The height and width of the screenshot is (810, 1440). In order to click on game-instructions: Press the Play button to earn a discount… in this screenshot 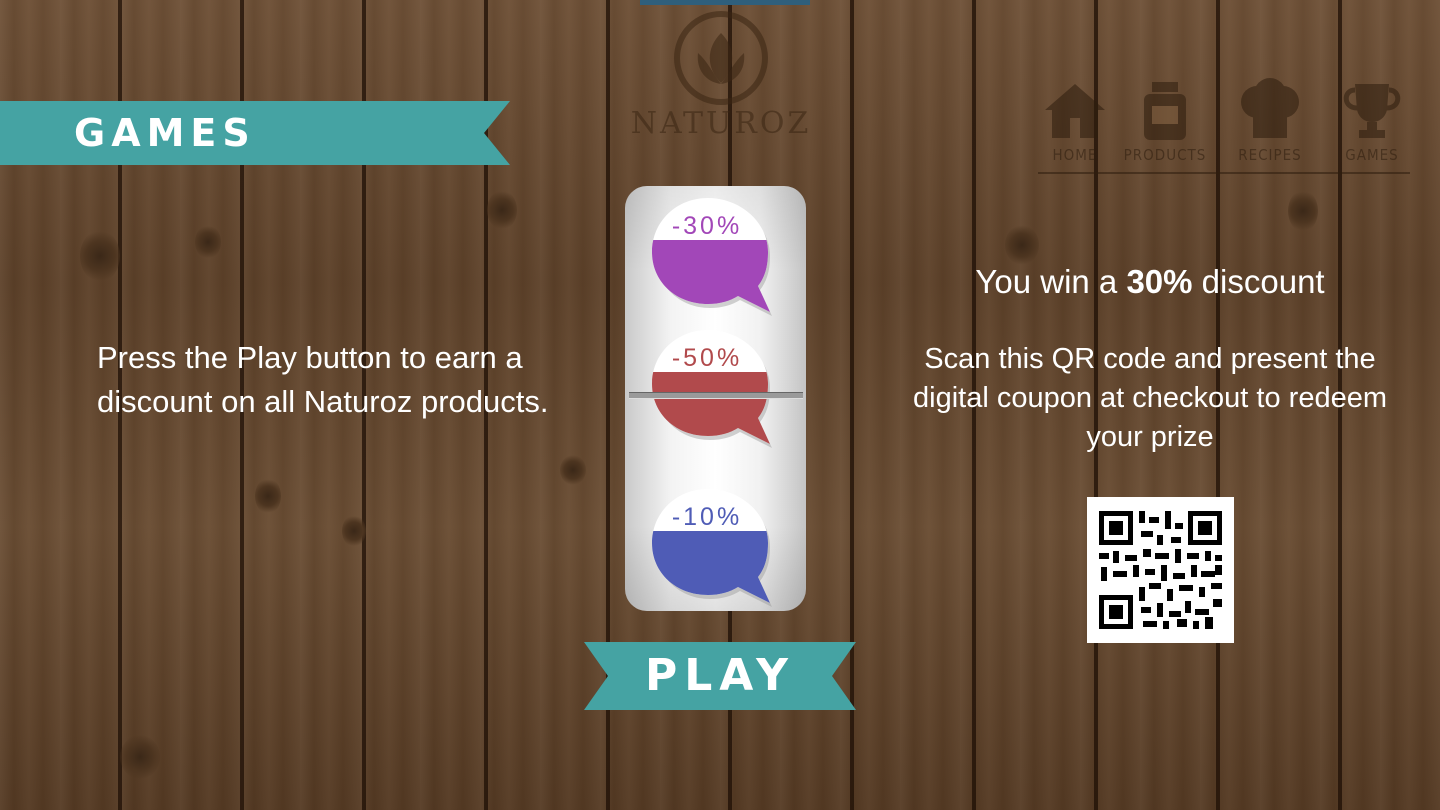, I will do `click(323, 379)`.